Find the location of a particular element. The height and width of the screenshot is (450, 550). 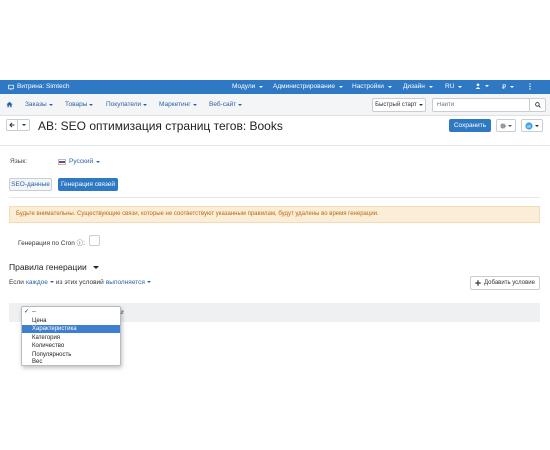

user-icon is located at coordinates (478, 86).